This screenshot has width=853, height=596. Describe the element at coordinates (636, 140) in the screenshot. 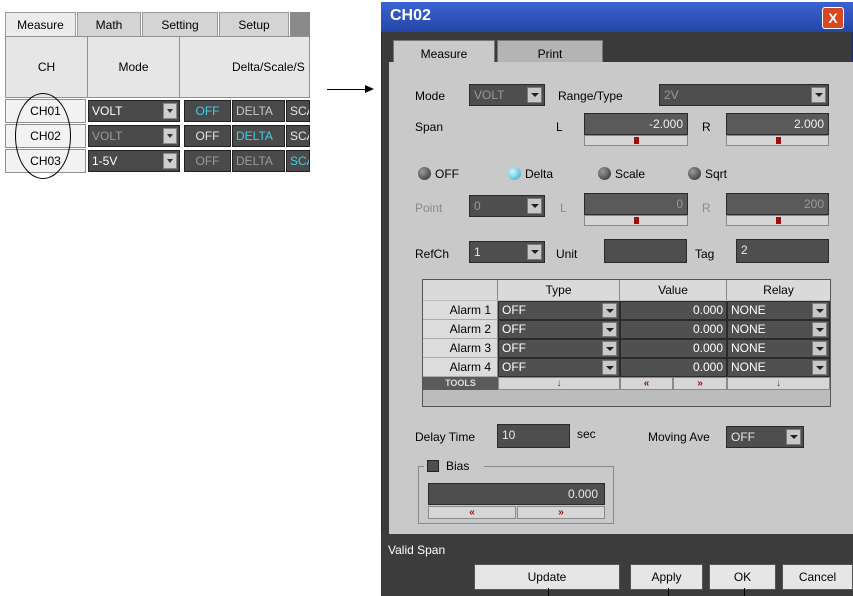

I see `span-l-slider` at that location.